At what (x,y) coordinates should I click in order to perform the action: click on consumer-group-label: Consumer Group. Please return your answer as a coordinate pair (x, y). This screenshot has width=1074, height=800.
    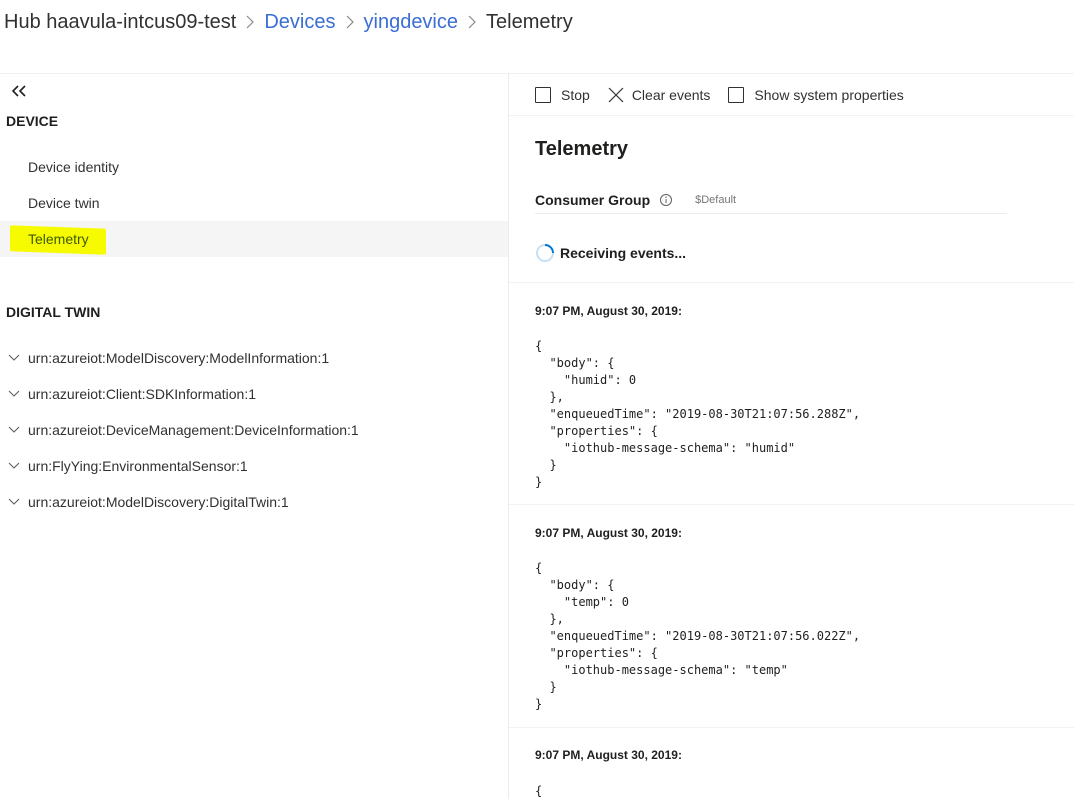
    Looking at the image, I should click on (593, 199).